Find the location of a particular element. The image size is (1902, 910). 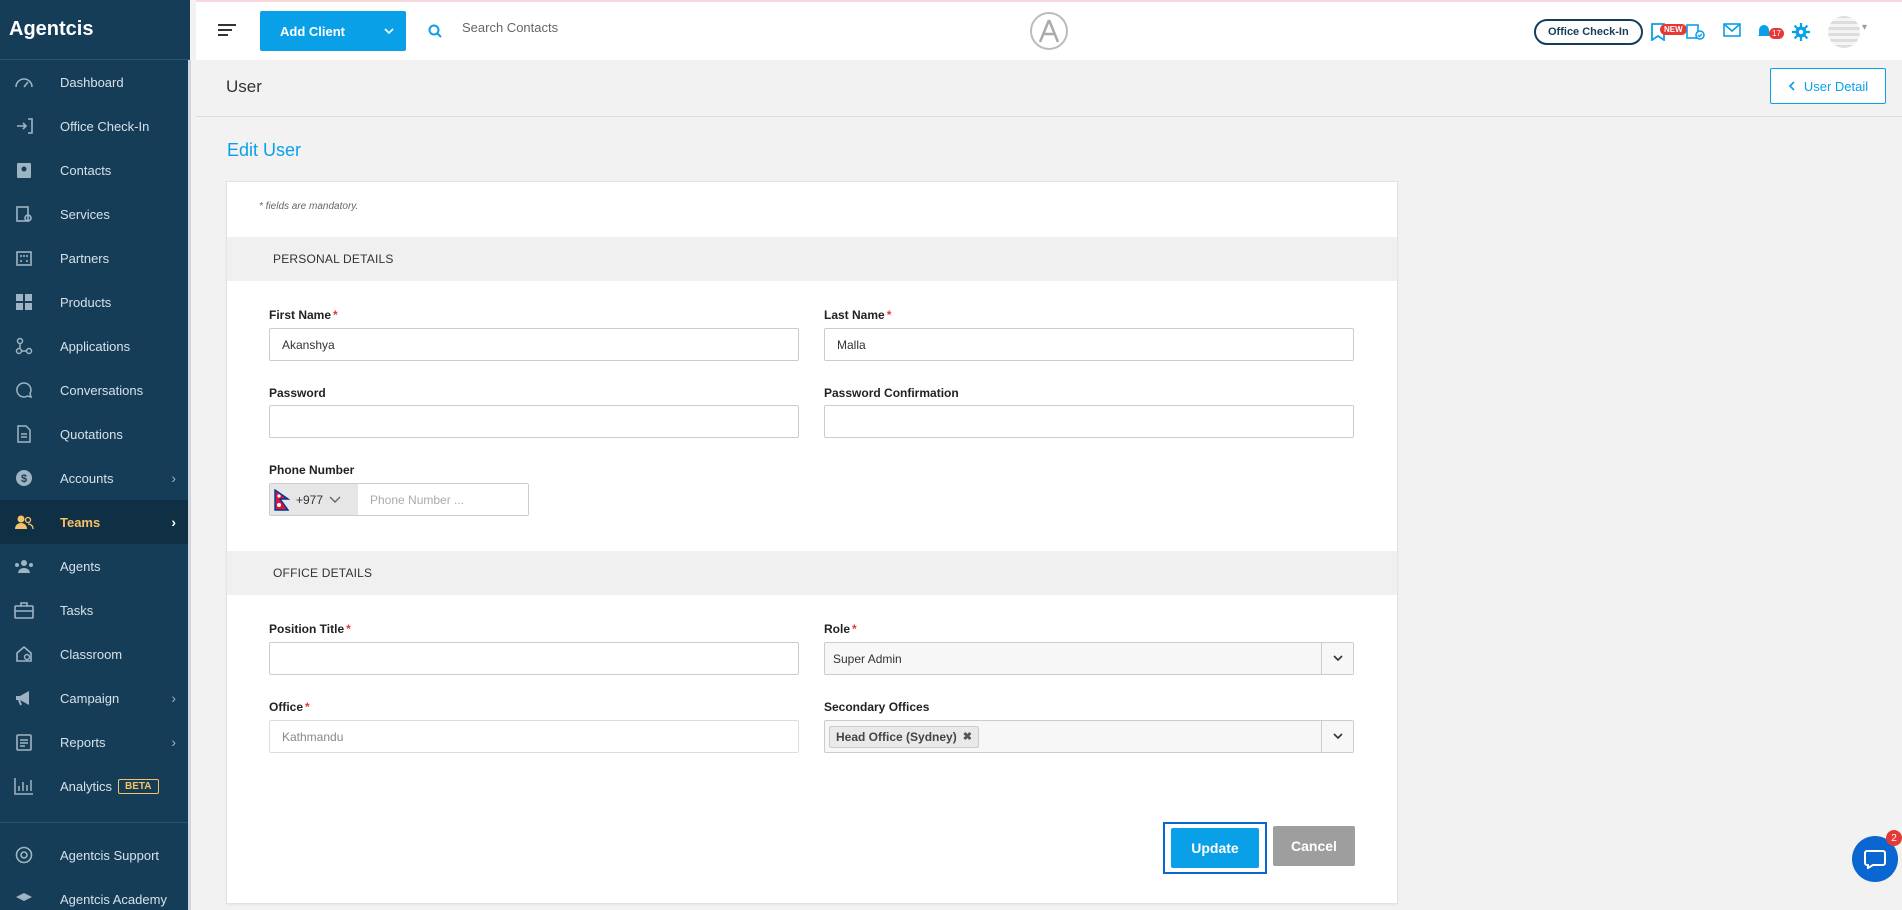

task-check-icon is located at coordinates (1696, 34).